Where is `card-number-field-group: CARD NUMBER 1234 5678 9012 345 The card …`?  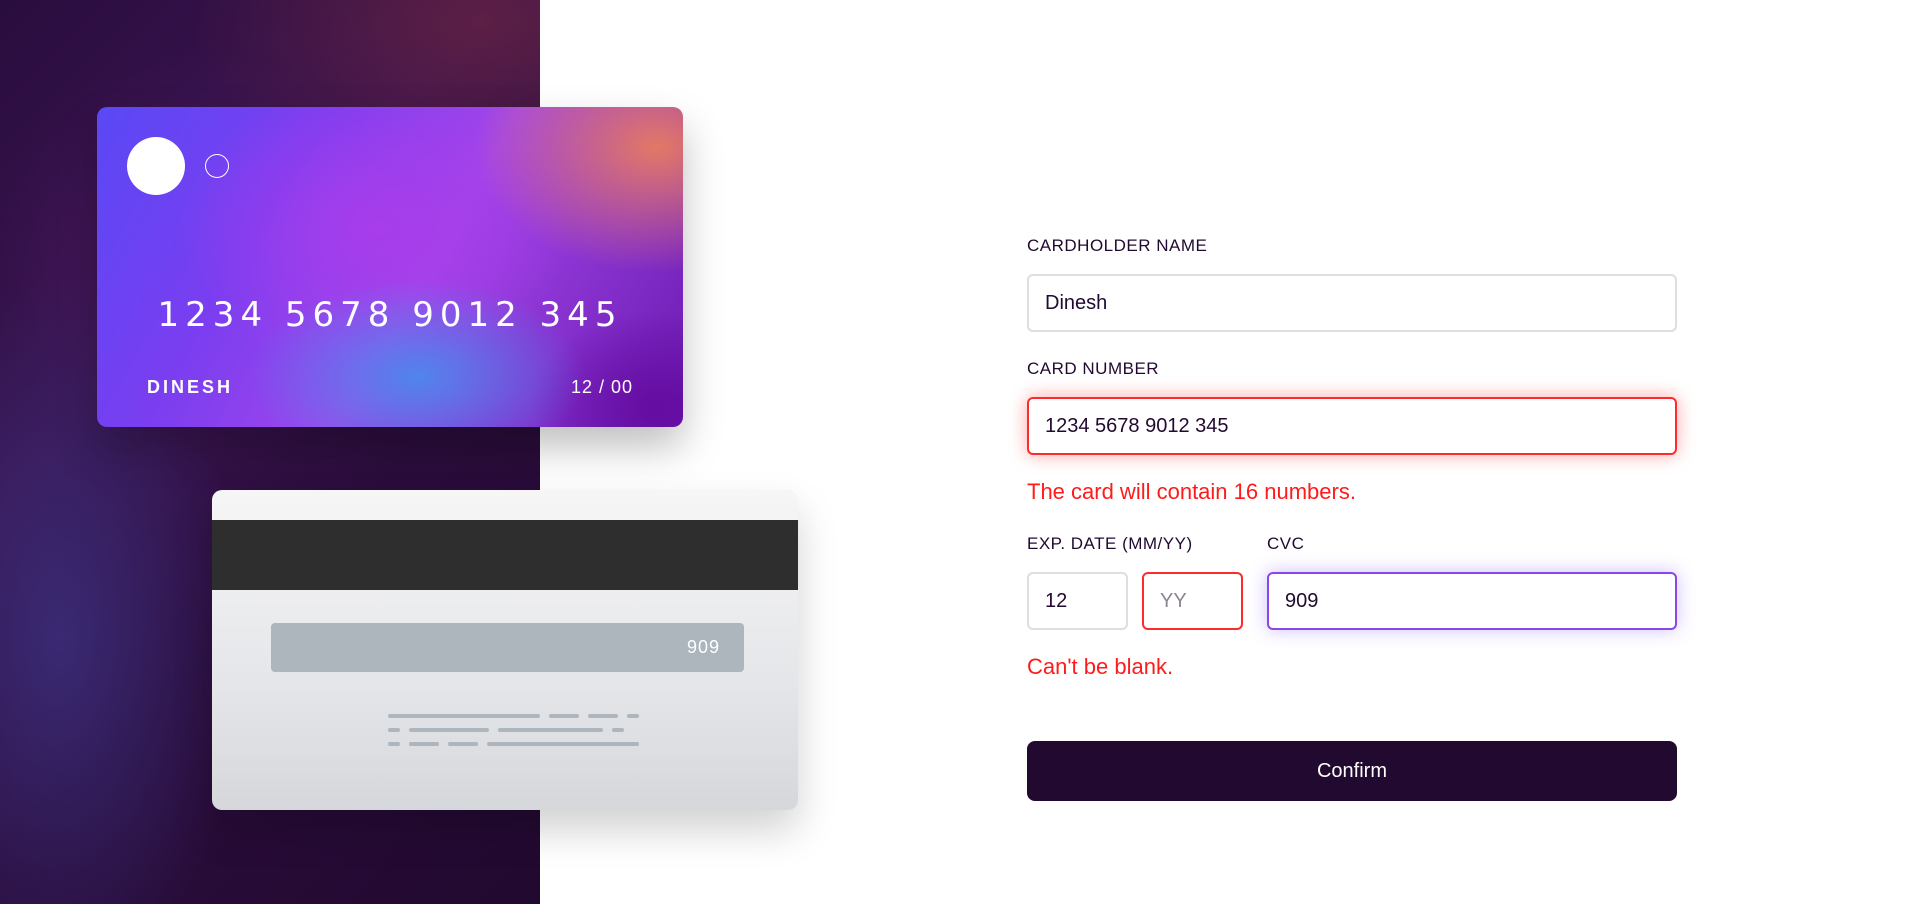 card-number-field-group: CARD NUMBER 1234 5678 9012 345 The card … is located at coordinates (1352, 432).